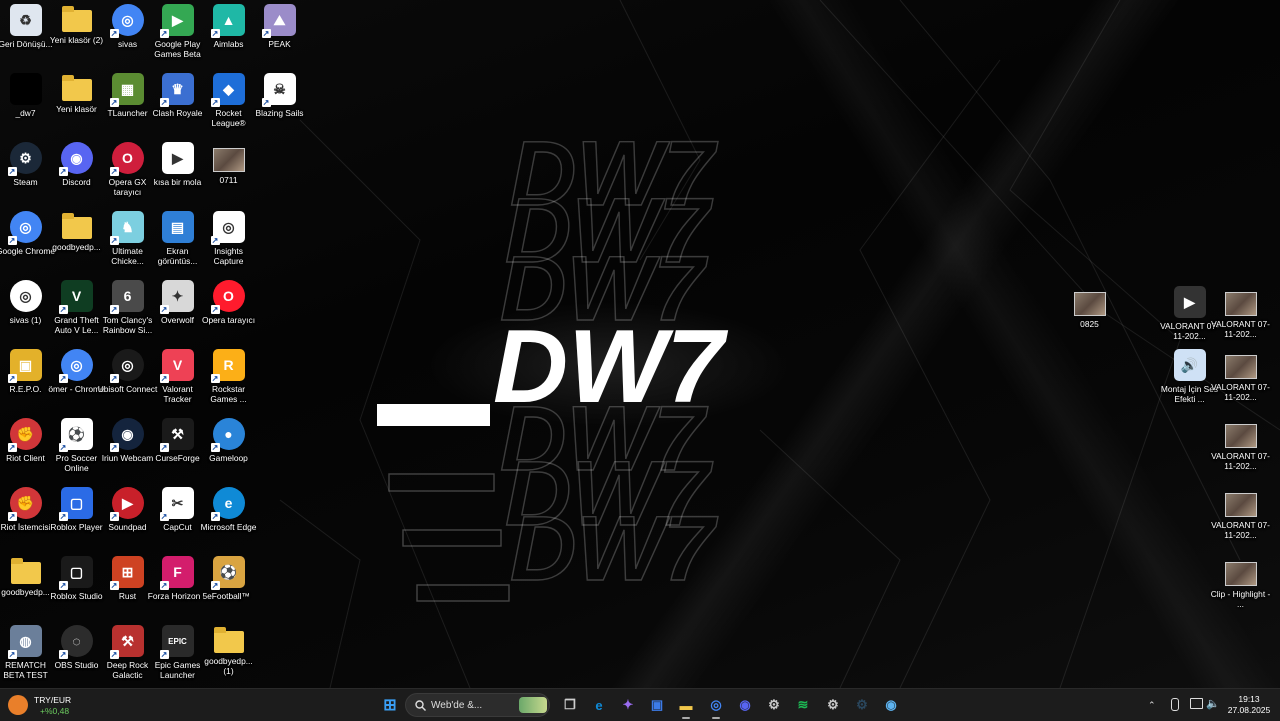 The height and width of the screenshot is (721, 1280). Describe the element at coordinates (24, 159) in the screenshot. I see `steam-icon: ⚙ ↗` at that location.